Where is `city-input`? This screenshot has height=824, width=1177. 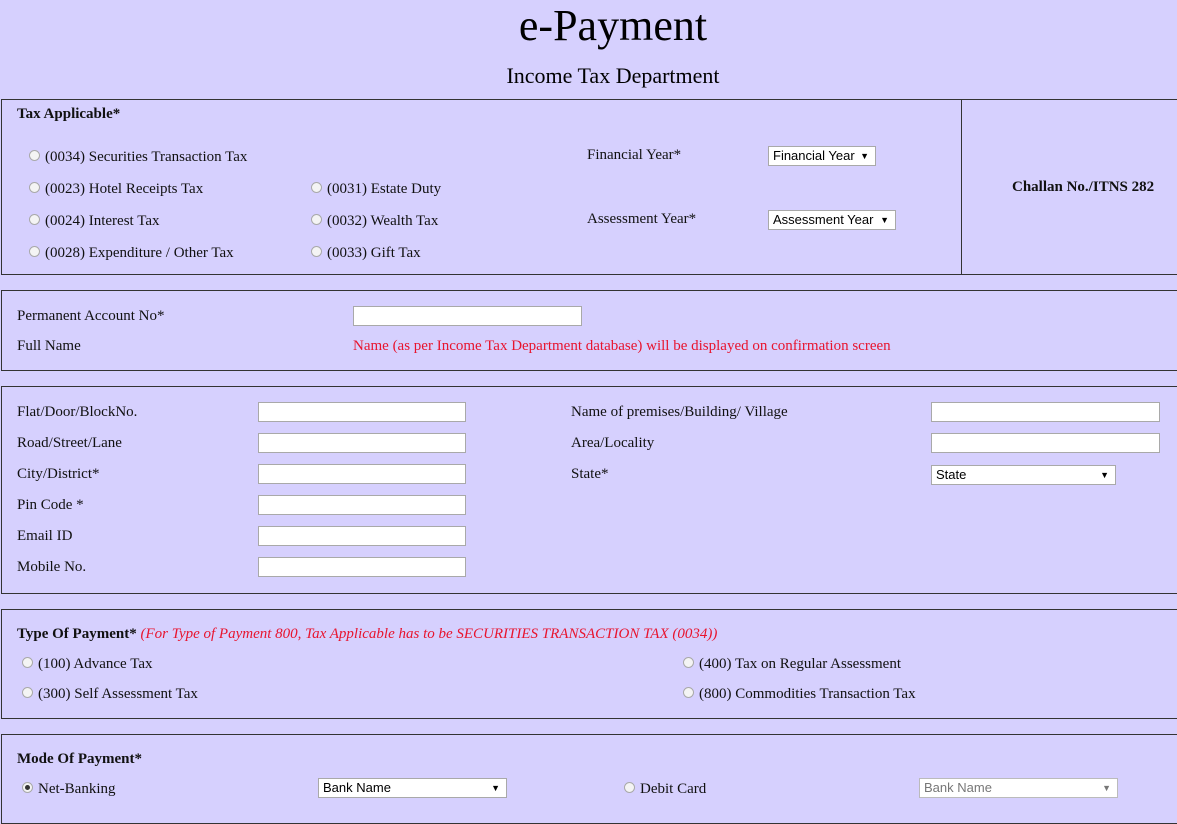 city-input is located at coordinates (362, 474).